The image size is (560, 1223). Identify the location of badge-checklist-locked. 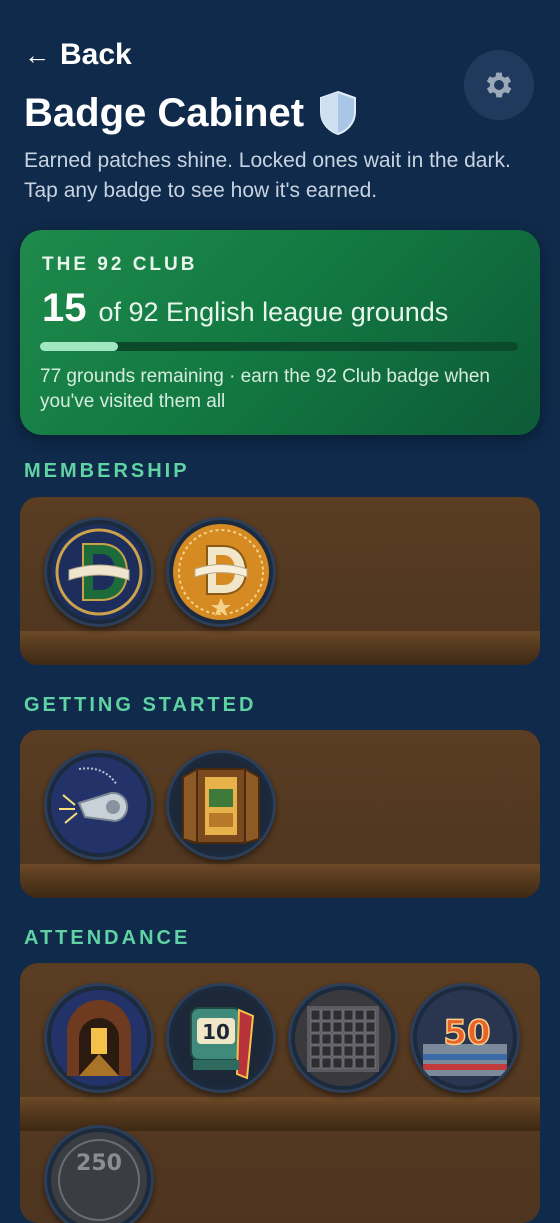
(343, 1038).